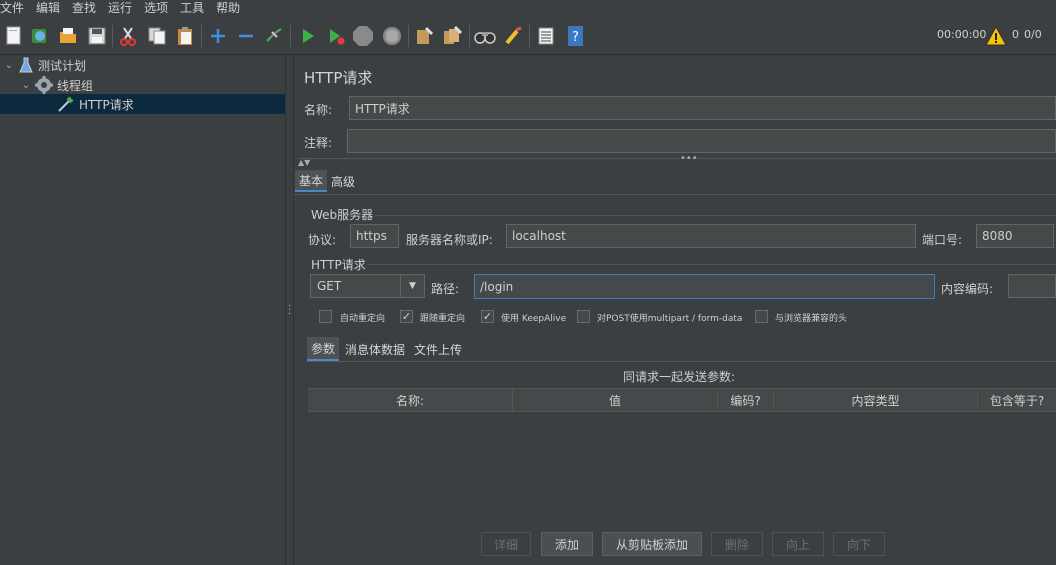 Image resolution: width=1056 pixels, height=565 pixels. Describe the element at coordinates (798, 544) in the screenshot. I see `move-up-button: 向上` at that location.